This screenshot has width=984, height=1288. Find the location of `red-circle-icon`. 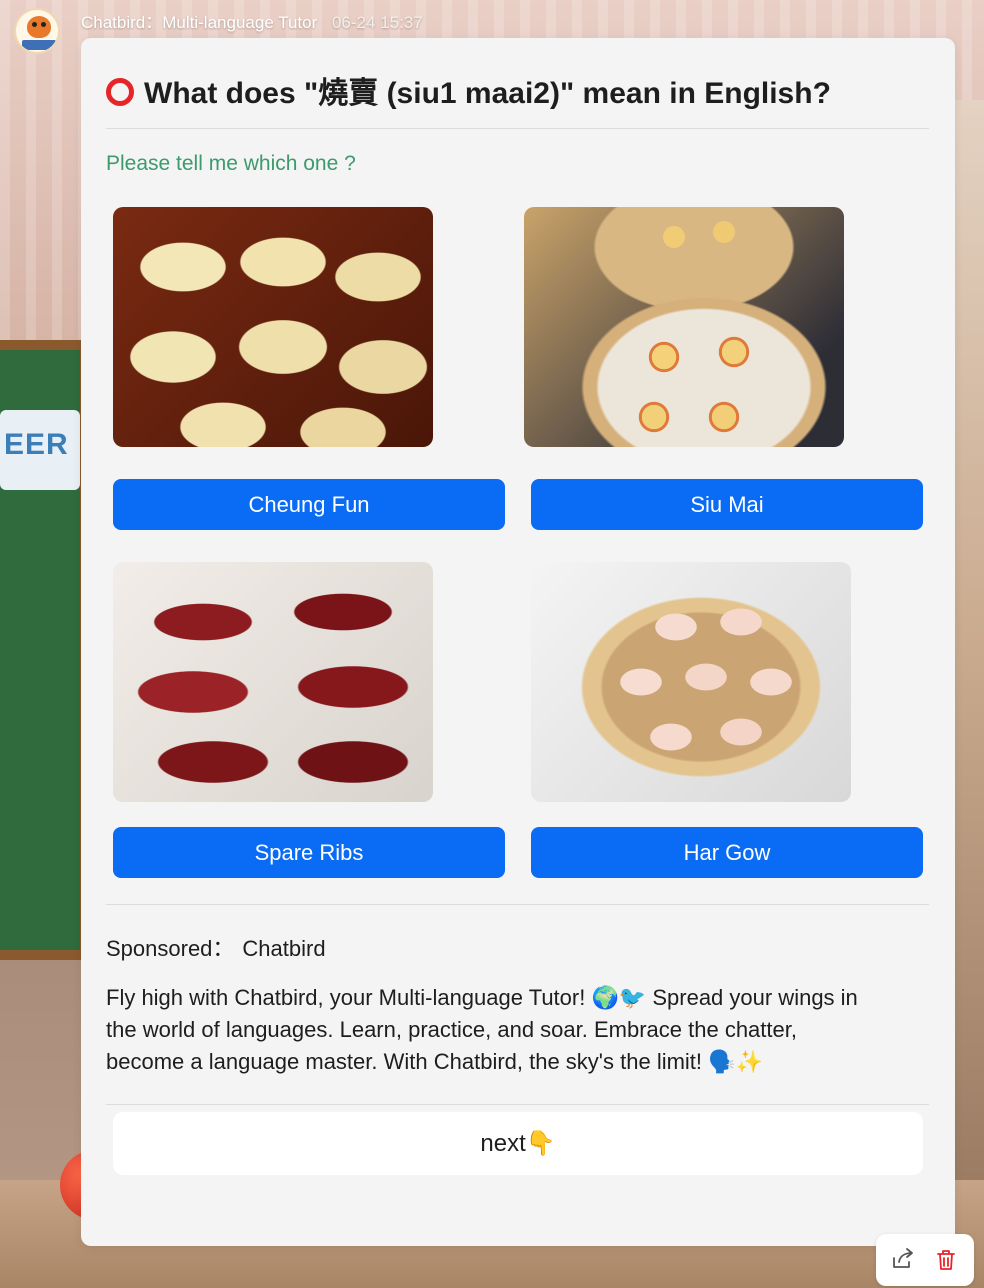

red-circle-icon is located at coordinates (120, 92).